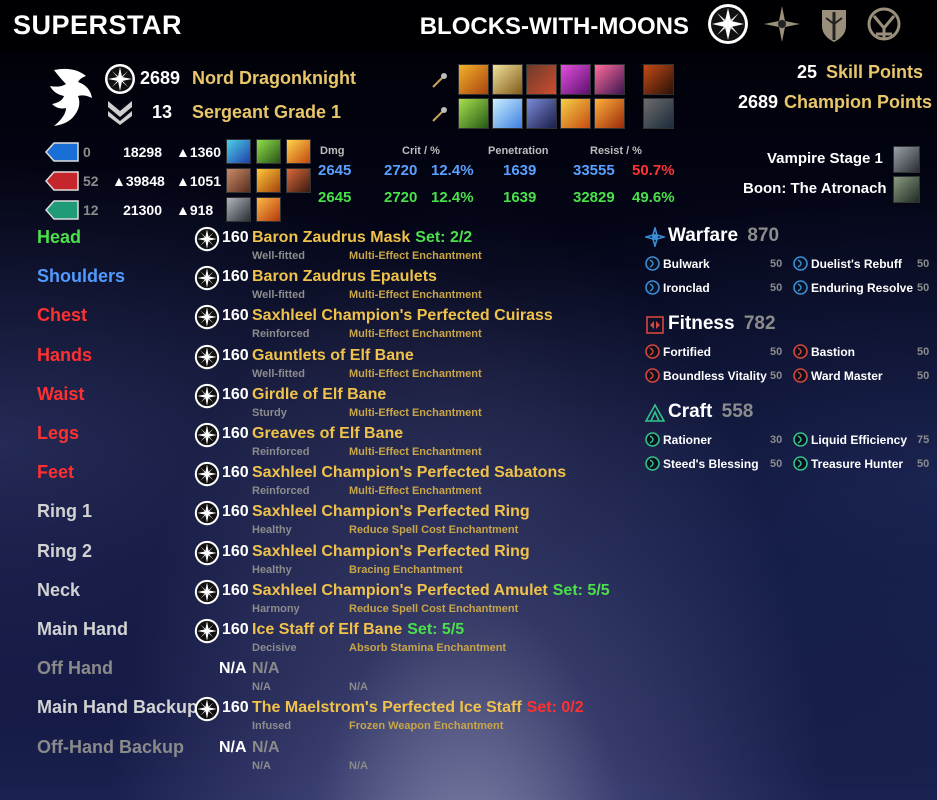 This screenshot has width=937, height=800. What do you see at coordinates (686, 288) in the screenshot?
I see `champion-perk: Ironclad` at bounding box center [686, 288].